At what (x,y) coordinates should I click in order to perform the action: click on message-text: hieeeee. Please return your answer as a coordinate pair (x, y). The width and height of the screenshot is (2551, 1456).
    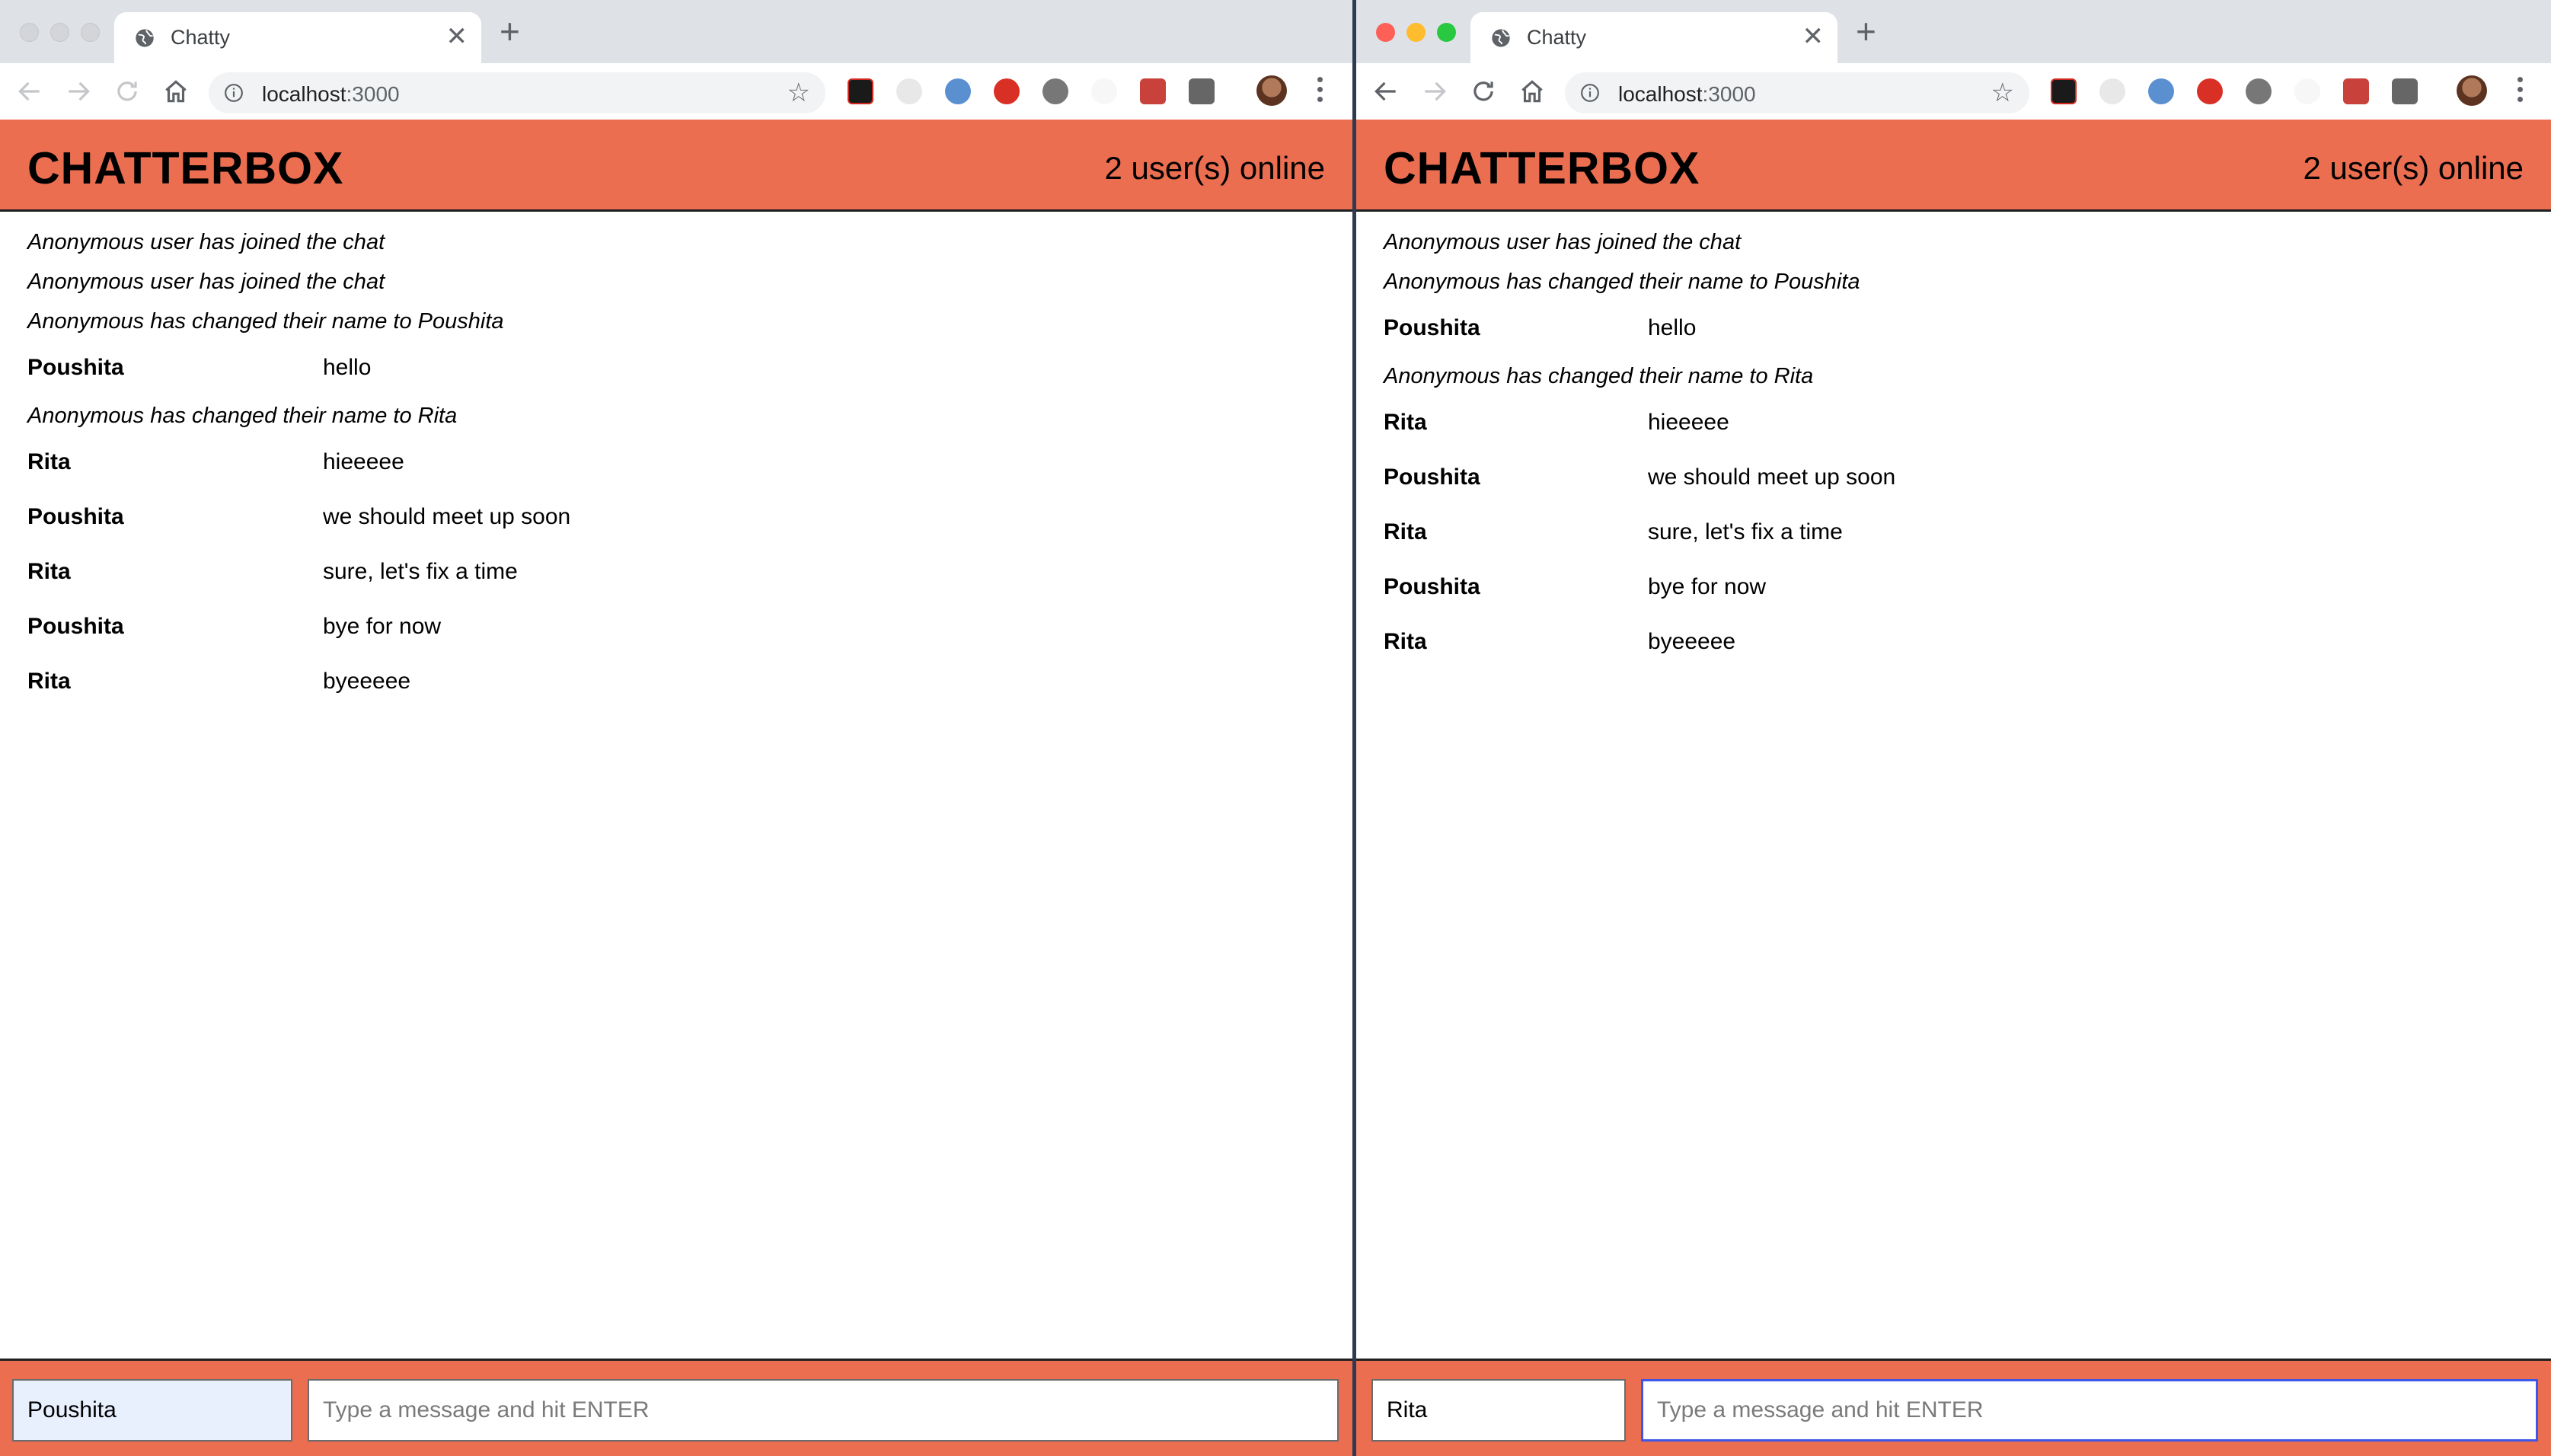
    Looking at the image, I should click on (1688, 422).